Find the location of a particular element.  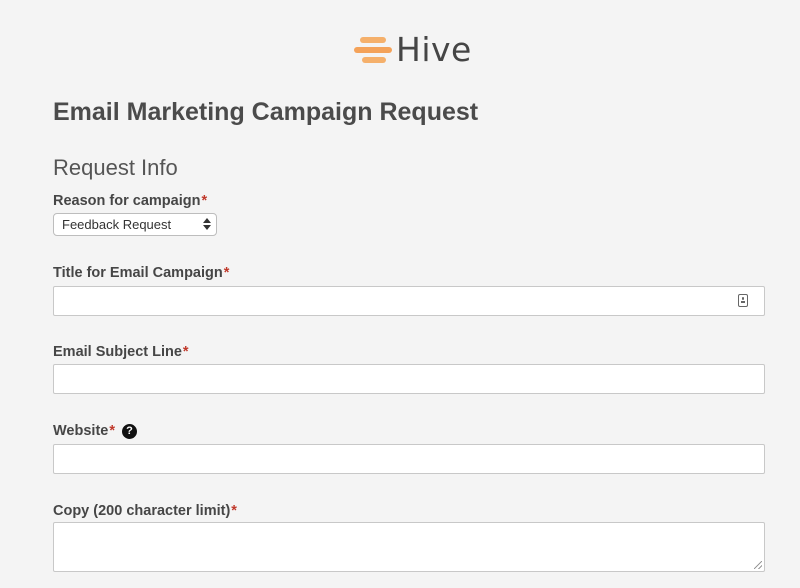

help-icon: ? is located at coordinates (129, 431).